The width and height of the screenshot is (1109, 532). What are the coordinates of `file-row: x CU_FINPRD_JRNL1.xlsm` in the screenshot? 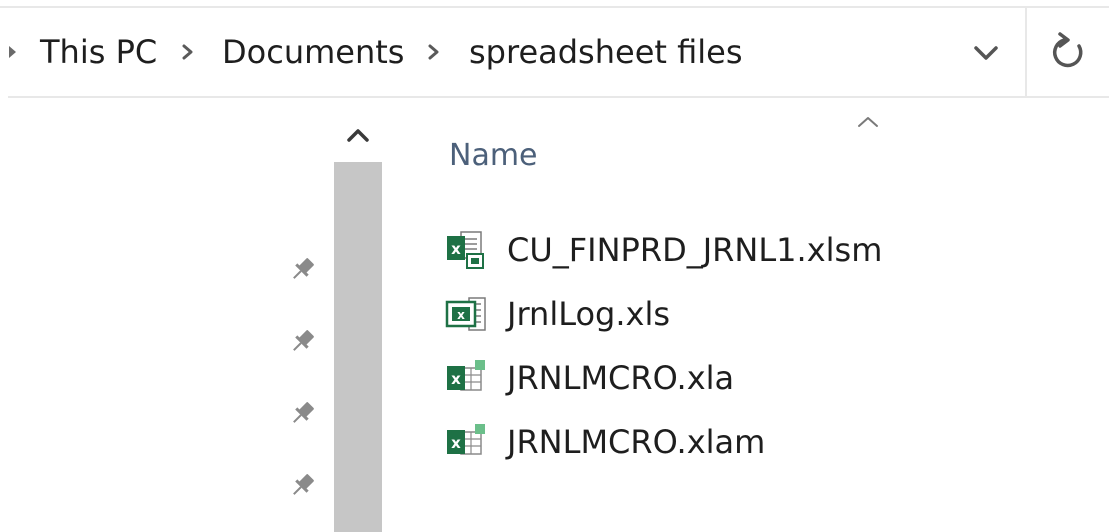 It's located at (739, 250).